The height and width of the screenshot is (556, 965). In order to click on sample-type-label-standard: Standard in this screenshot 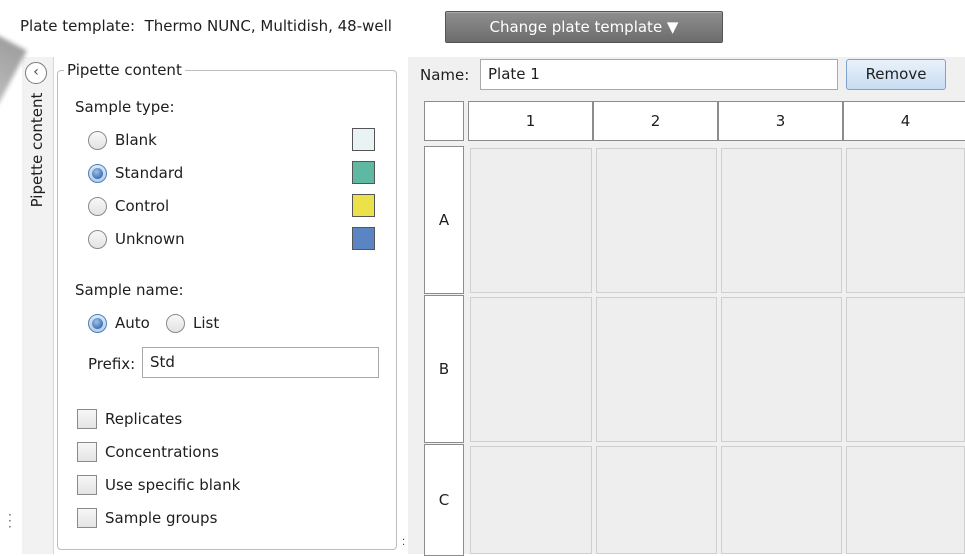, I will do `click(149, 173)`.